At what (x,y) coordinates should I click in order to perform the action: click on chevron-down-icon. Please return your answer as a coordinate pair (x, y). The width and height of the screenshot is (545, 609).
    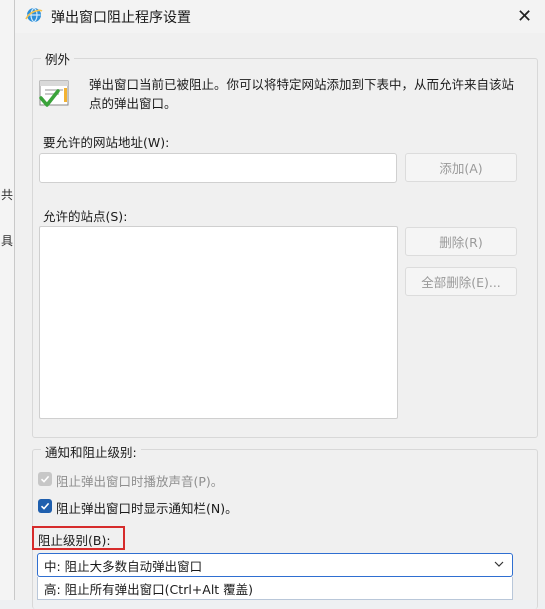
    Looking at the image, I should click on (499, 564).